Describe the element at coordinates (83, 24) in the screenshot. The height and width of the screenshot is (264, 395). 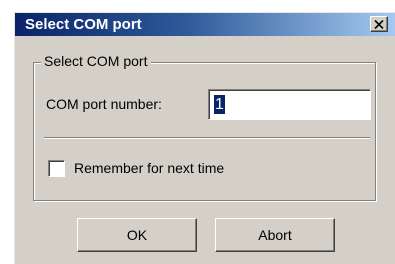
I see `dialog-title: Select COM port` at that location.